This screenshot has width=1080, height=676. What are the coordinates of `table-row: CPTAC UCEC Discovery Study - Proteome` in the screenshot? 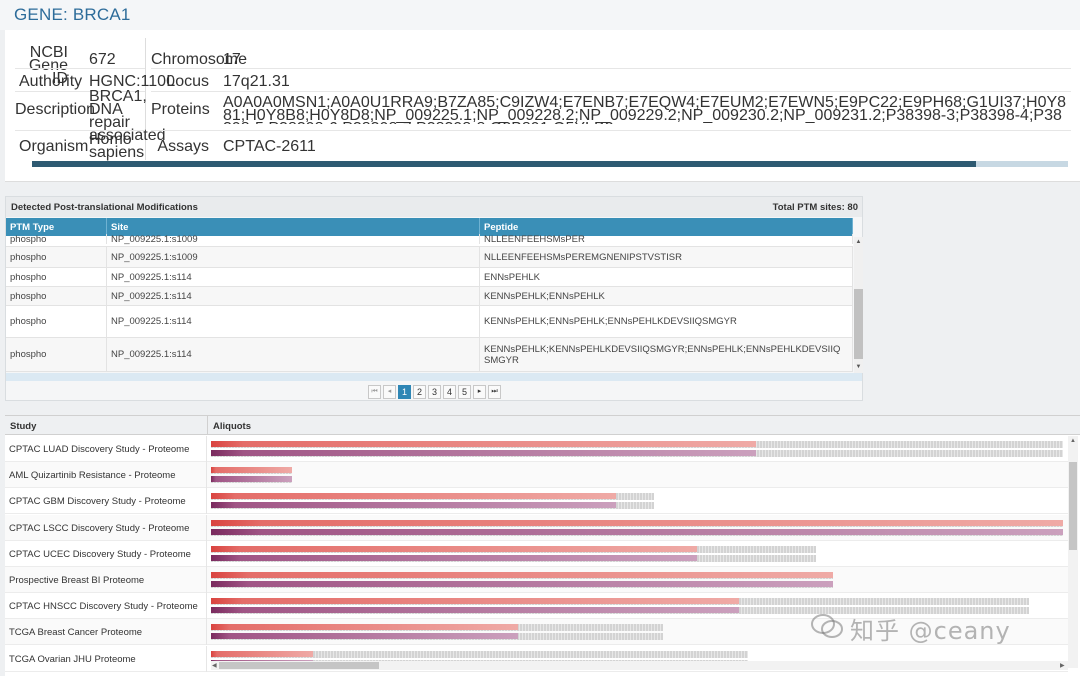 It's located at (536, 553).